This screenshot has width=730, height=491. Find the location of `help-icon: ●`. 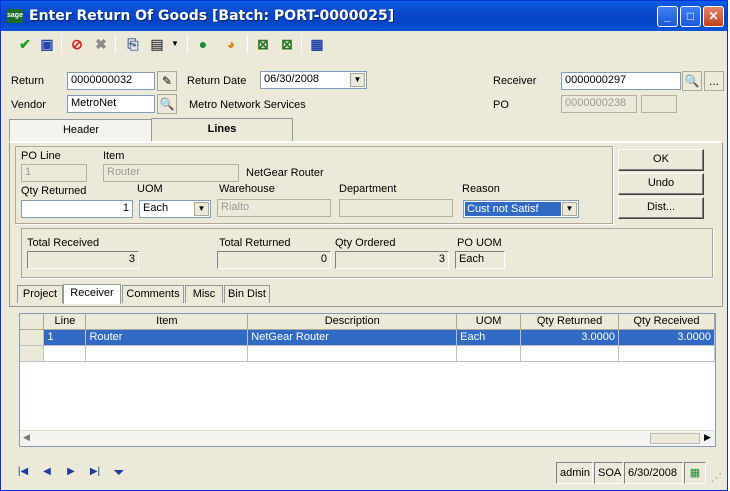

help-icon: ● is located at coordinates (203, 44).